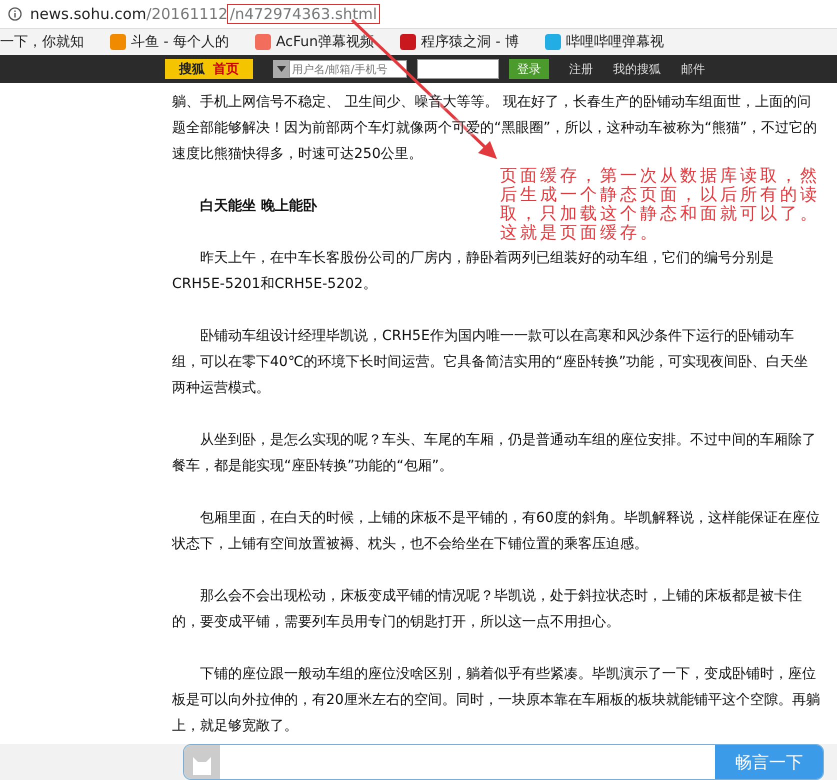  What do you see at coordinates (473, 271) in the screenshot?
I see `article-paragraph: 昨天上午，在中车长客股份公司的厂房内，静卧着两列已组装好的动车组，它们的编号分别是CRH5E-5201和CRH5E-5202。` at bounding box center [473, 271].